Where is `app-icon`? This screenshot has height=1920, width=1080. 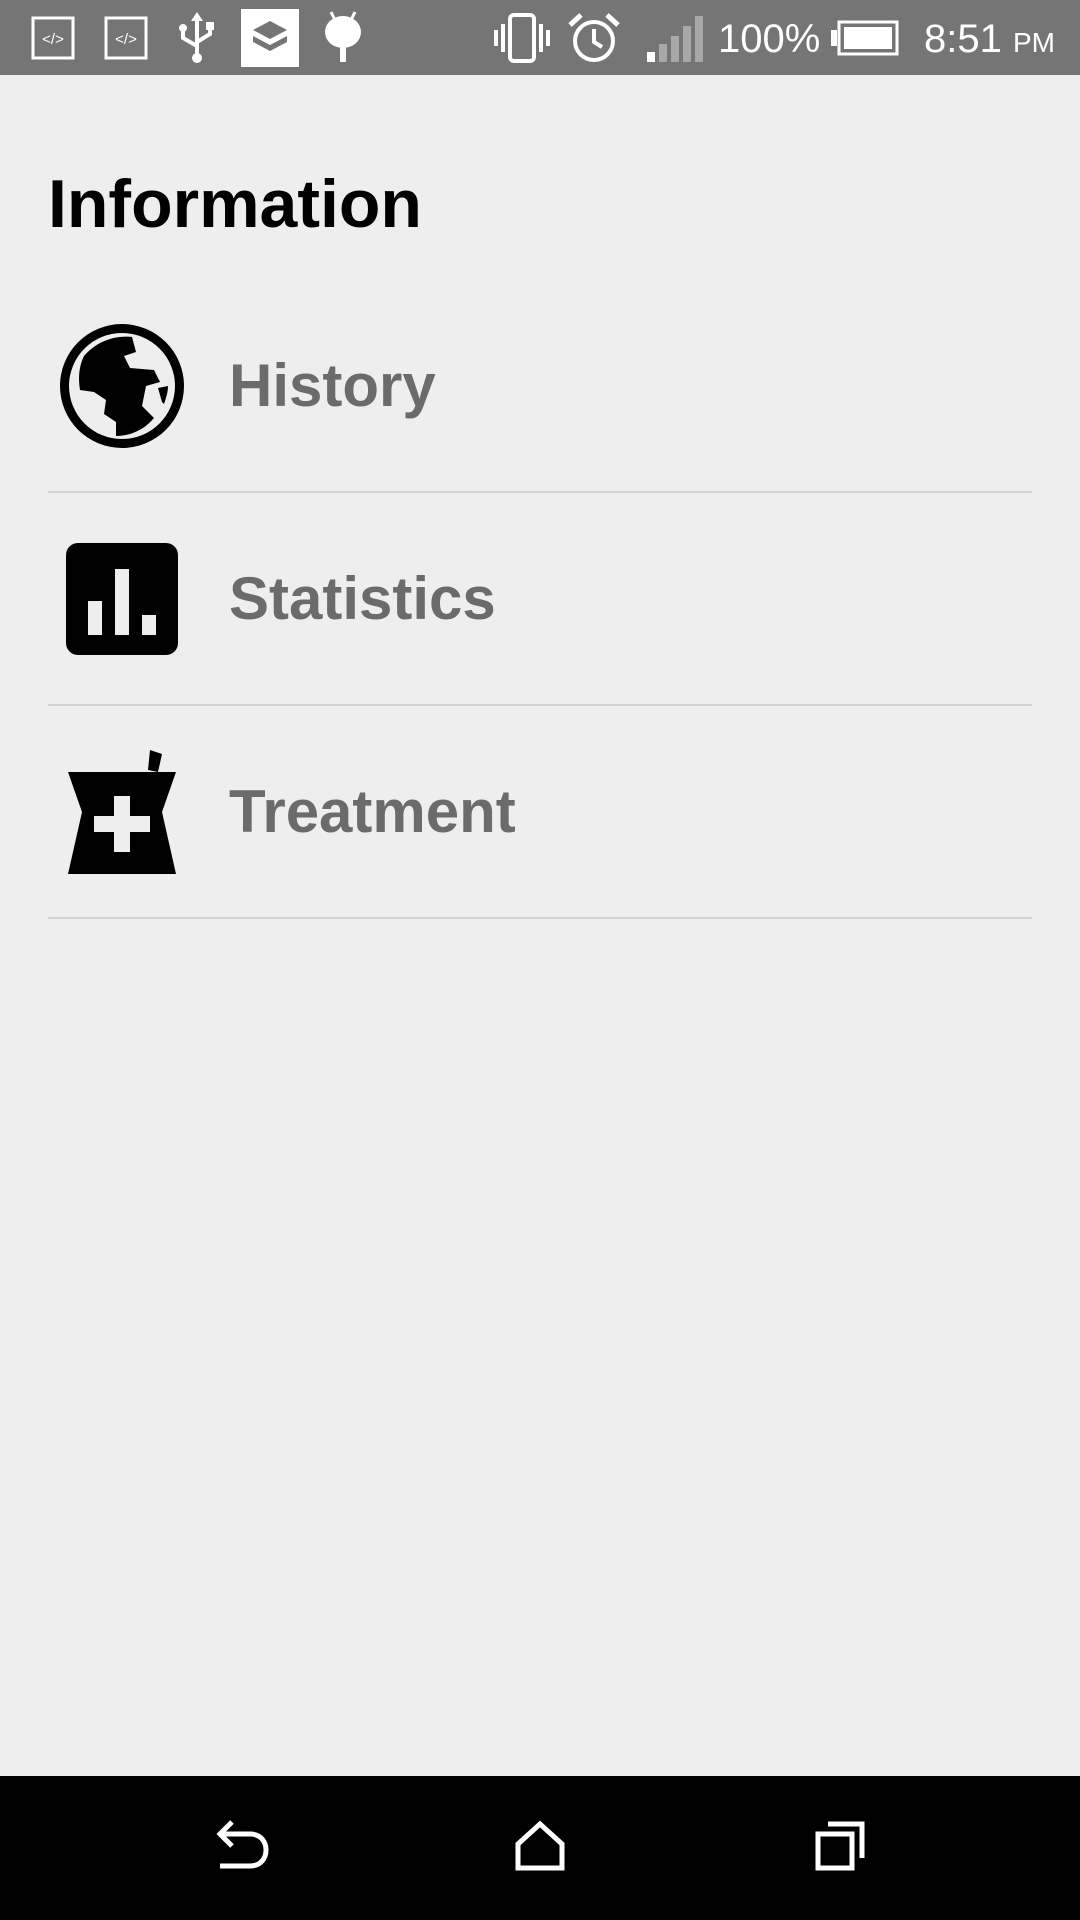
app-icon is located at coordinates (270, 37).